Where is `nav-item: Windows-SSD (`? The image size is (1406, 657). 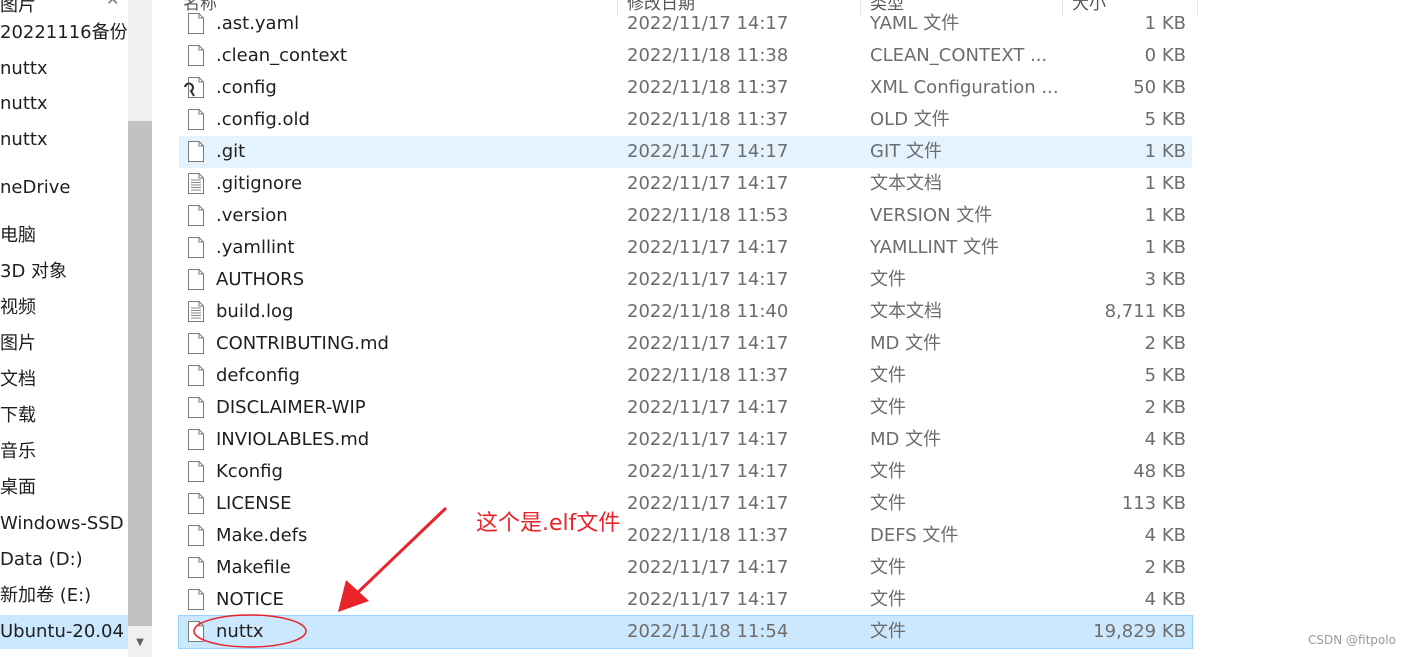 nav-item: Windows-SSD ( is located at coordinates (64, 524).